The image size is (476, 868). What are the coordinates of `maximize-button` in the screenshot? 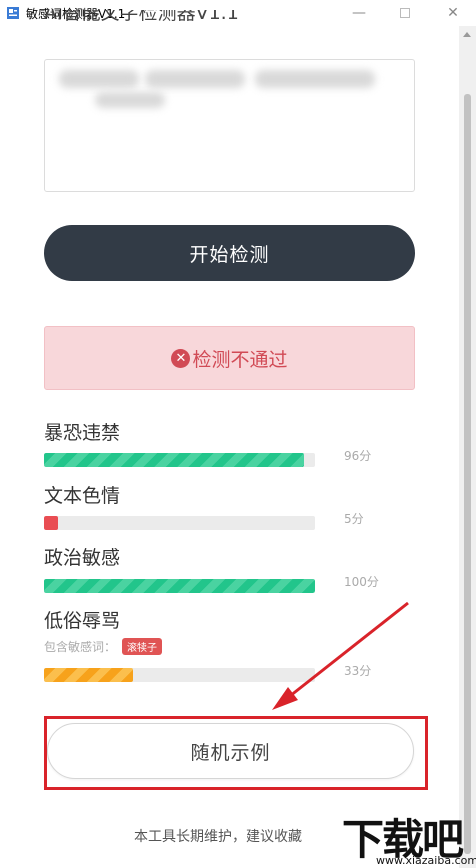 It's located at (405, 13).